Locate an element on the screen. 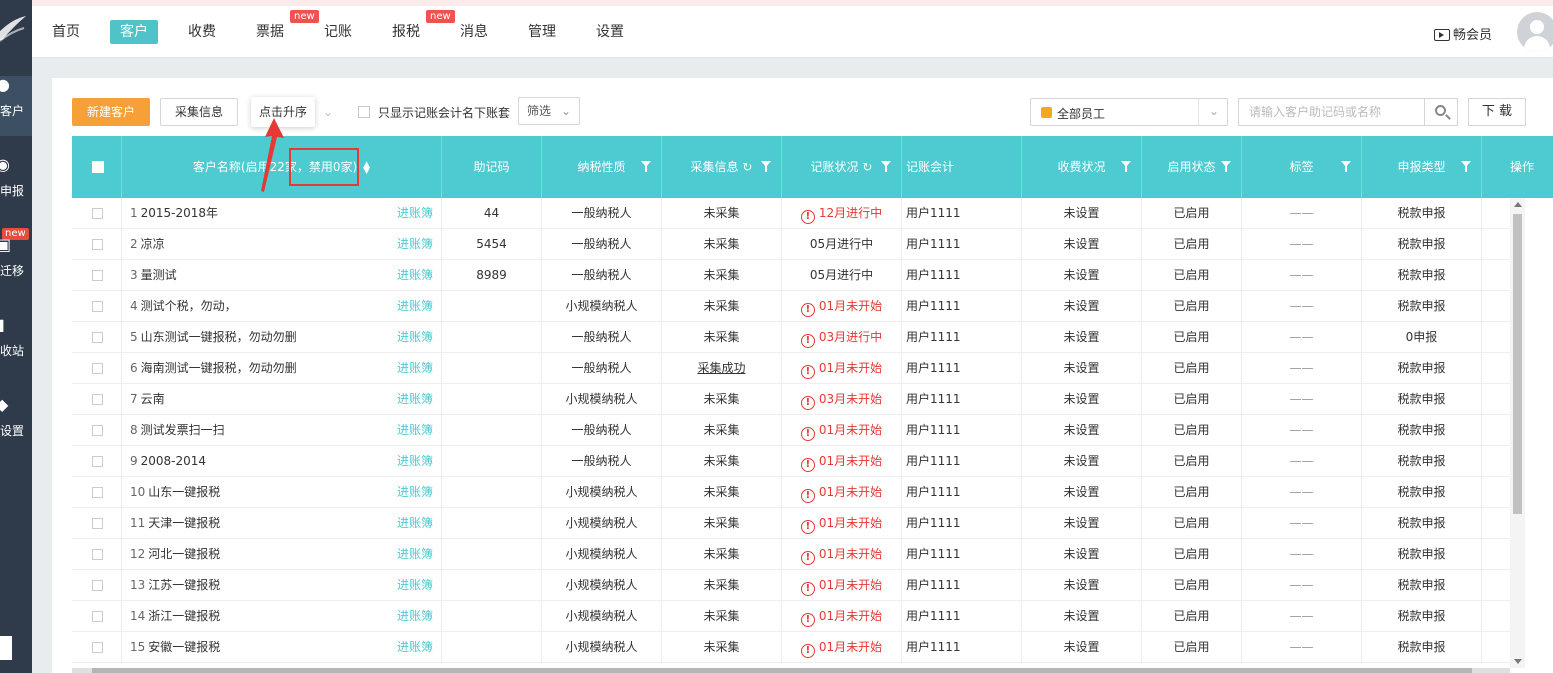 Image resolution: width=1553 pixels, height=673 pixels. customer-name: 浙江一键报税 is located at coordinates (184, 616).